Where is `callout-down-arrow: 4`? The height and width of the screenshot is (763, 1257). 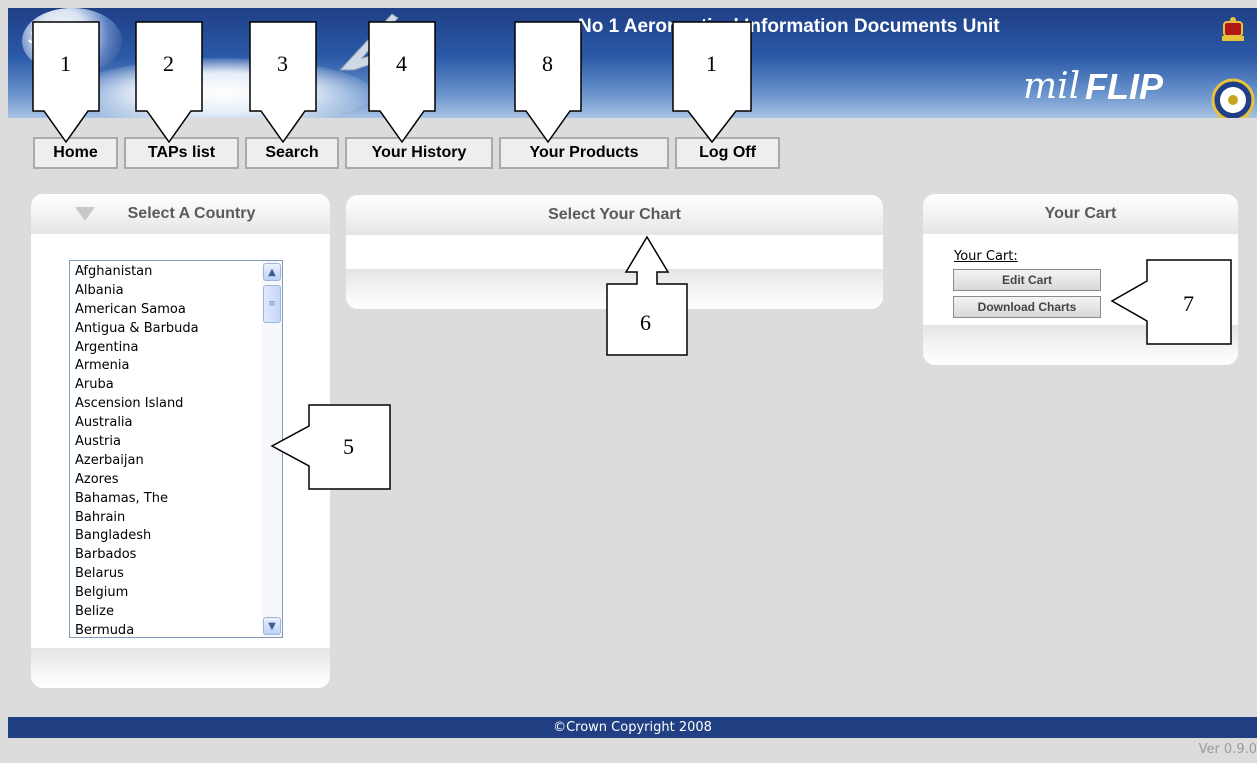
callout-down-arrow: 4 is located at coordinates (402, 82).